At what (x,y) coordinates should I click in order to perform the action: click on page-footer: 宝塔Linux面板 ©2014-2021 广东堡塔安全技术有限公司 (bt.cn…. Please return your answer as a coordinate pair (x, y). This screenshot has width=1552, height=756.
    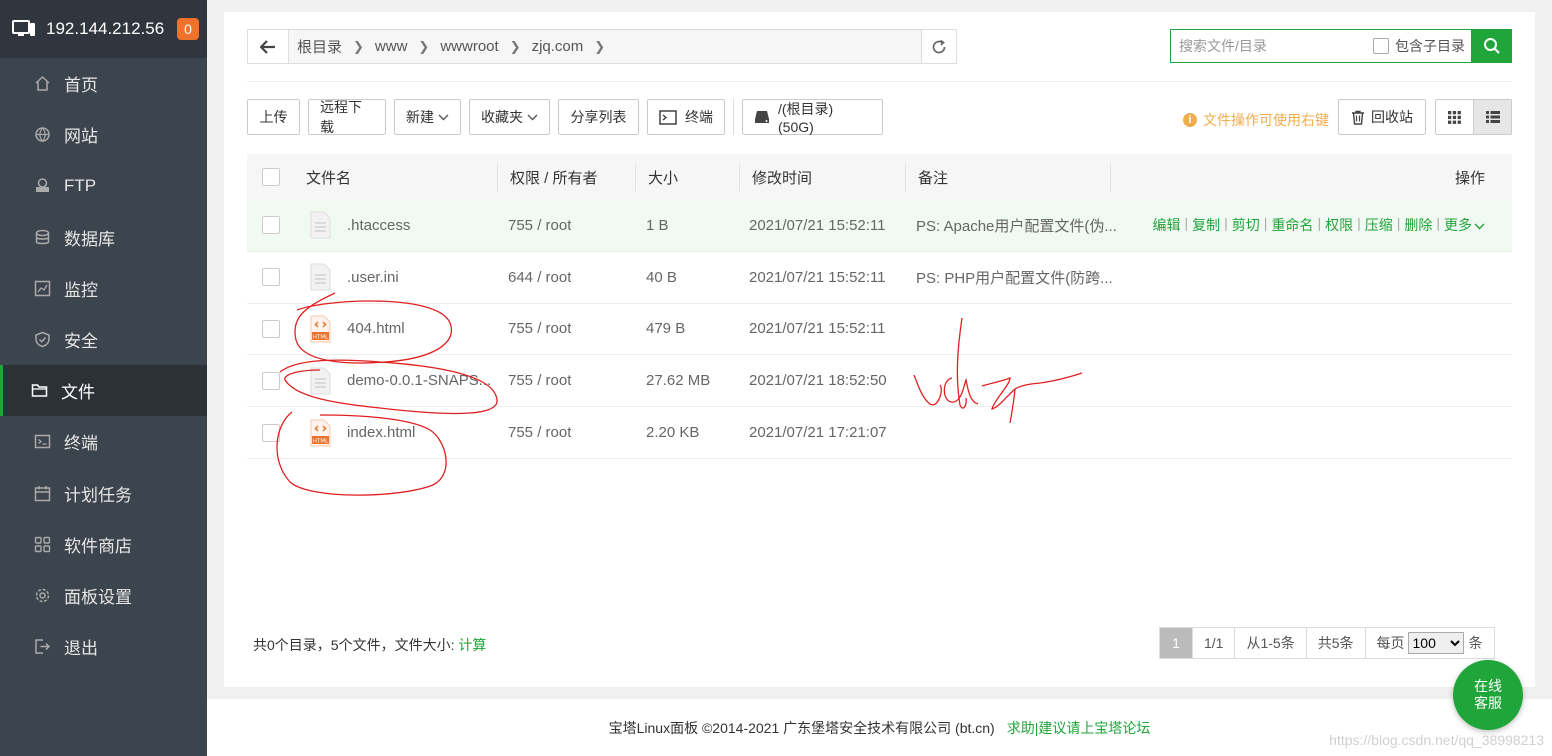
    Looking at the image, I should click on (879, 727).